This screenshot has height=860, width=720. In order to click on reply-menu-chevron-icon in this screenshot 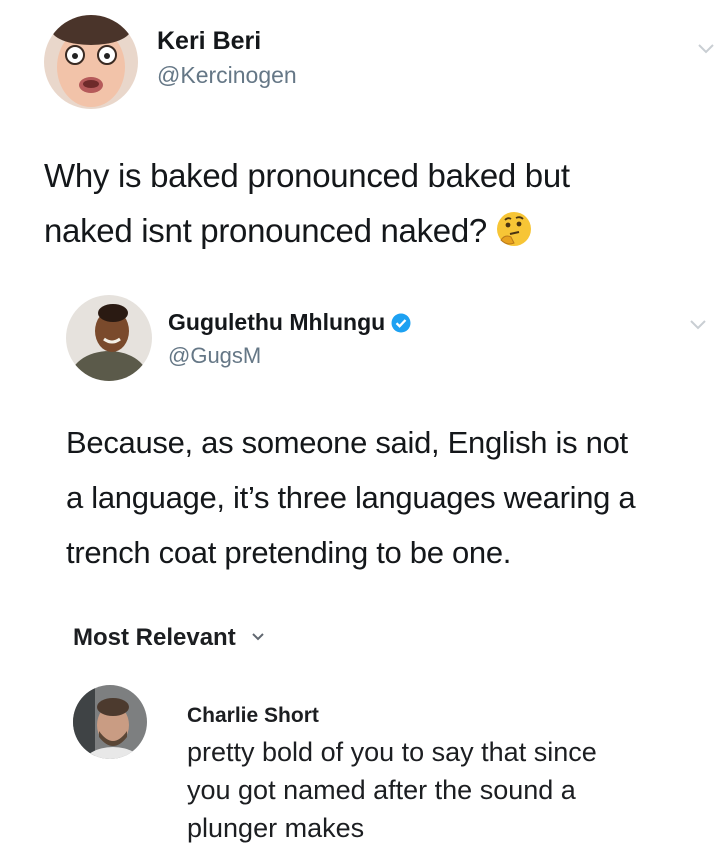, I will do `click(698, 325)`.